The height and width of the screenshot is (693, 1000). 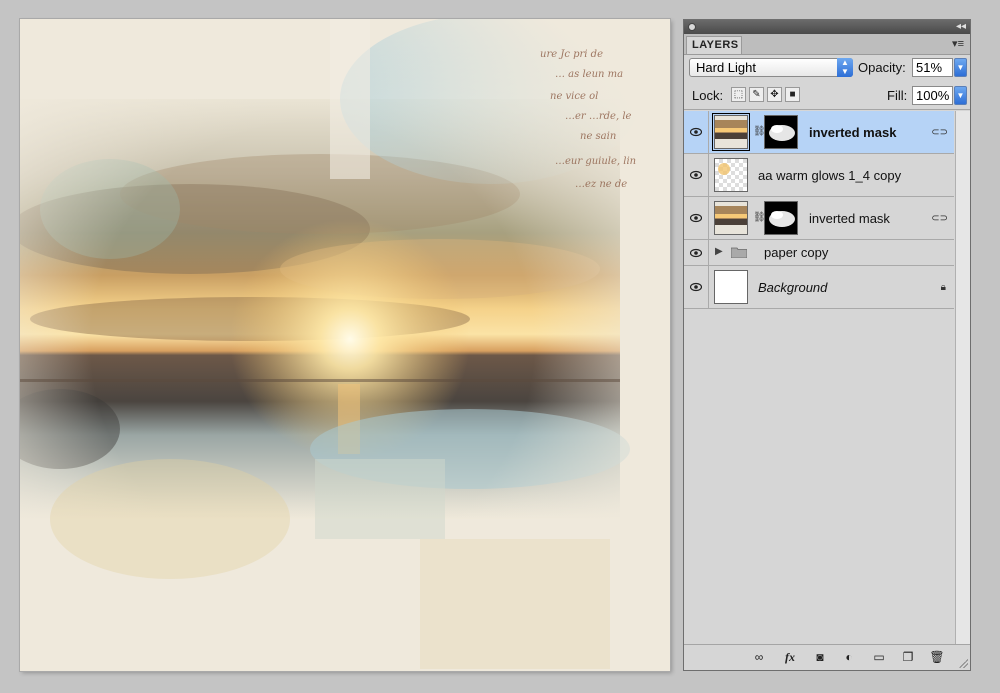 What do you see at coordinates (963, 663) in the screenshot?
I see `resize-grip` at bounding box center [963, 663].